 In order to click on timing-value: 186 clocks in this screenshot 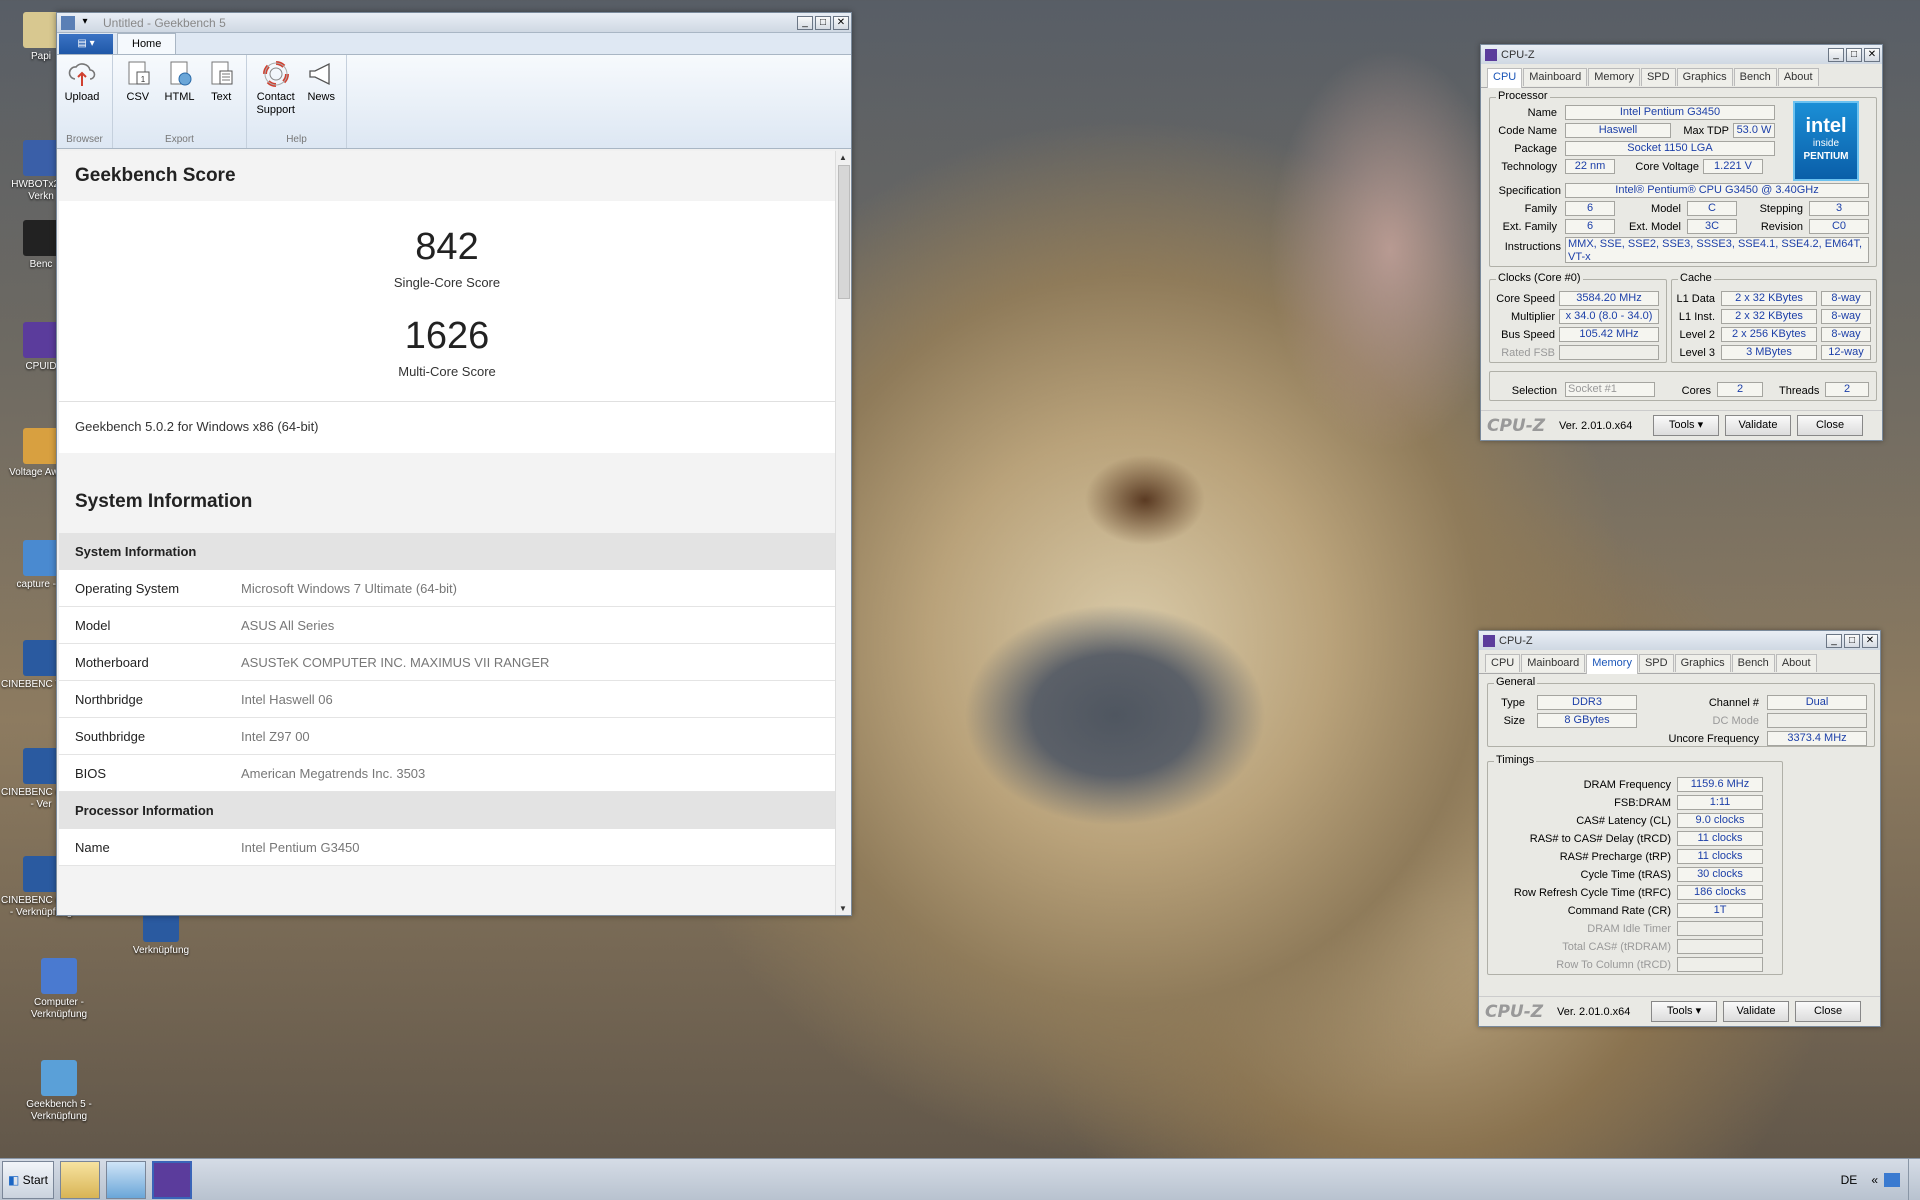, I will do `click(1720, 892)`.